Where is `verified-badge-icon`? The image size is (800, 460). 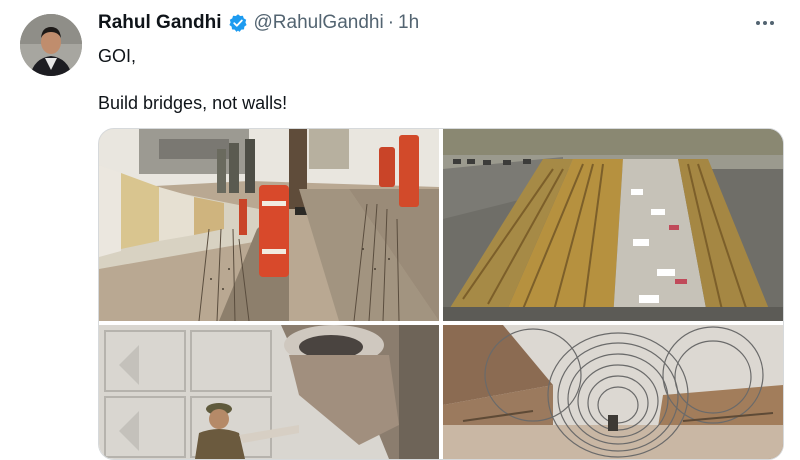 verified-badge-icon is located at coordinates (238, 23).